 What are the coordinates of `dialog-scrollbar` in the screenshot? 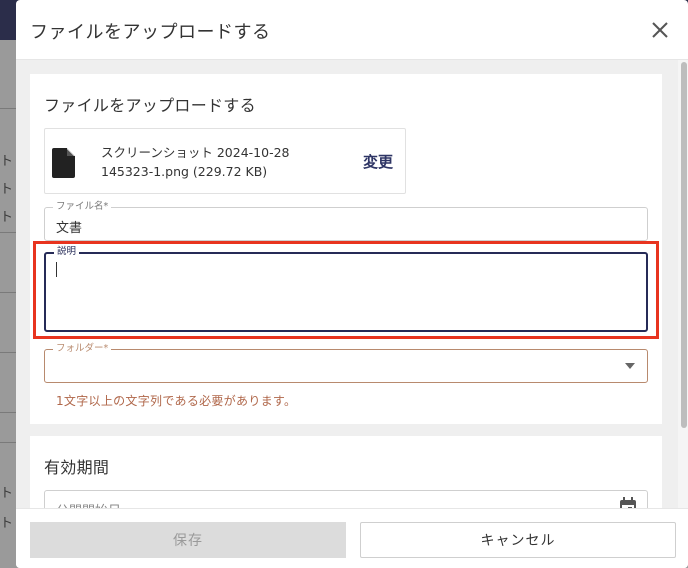 It's located at (683, 284).